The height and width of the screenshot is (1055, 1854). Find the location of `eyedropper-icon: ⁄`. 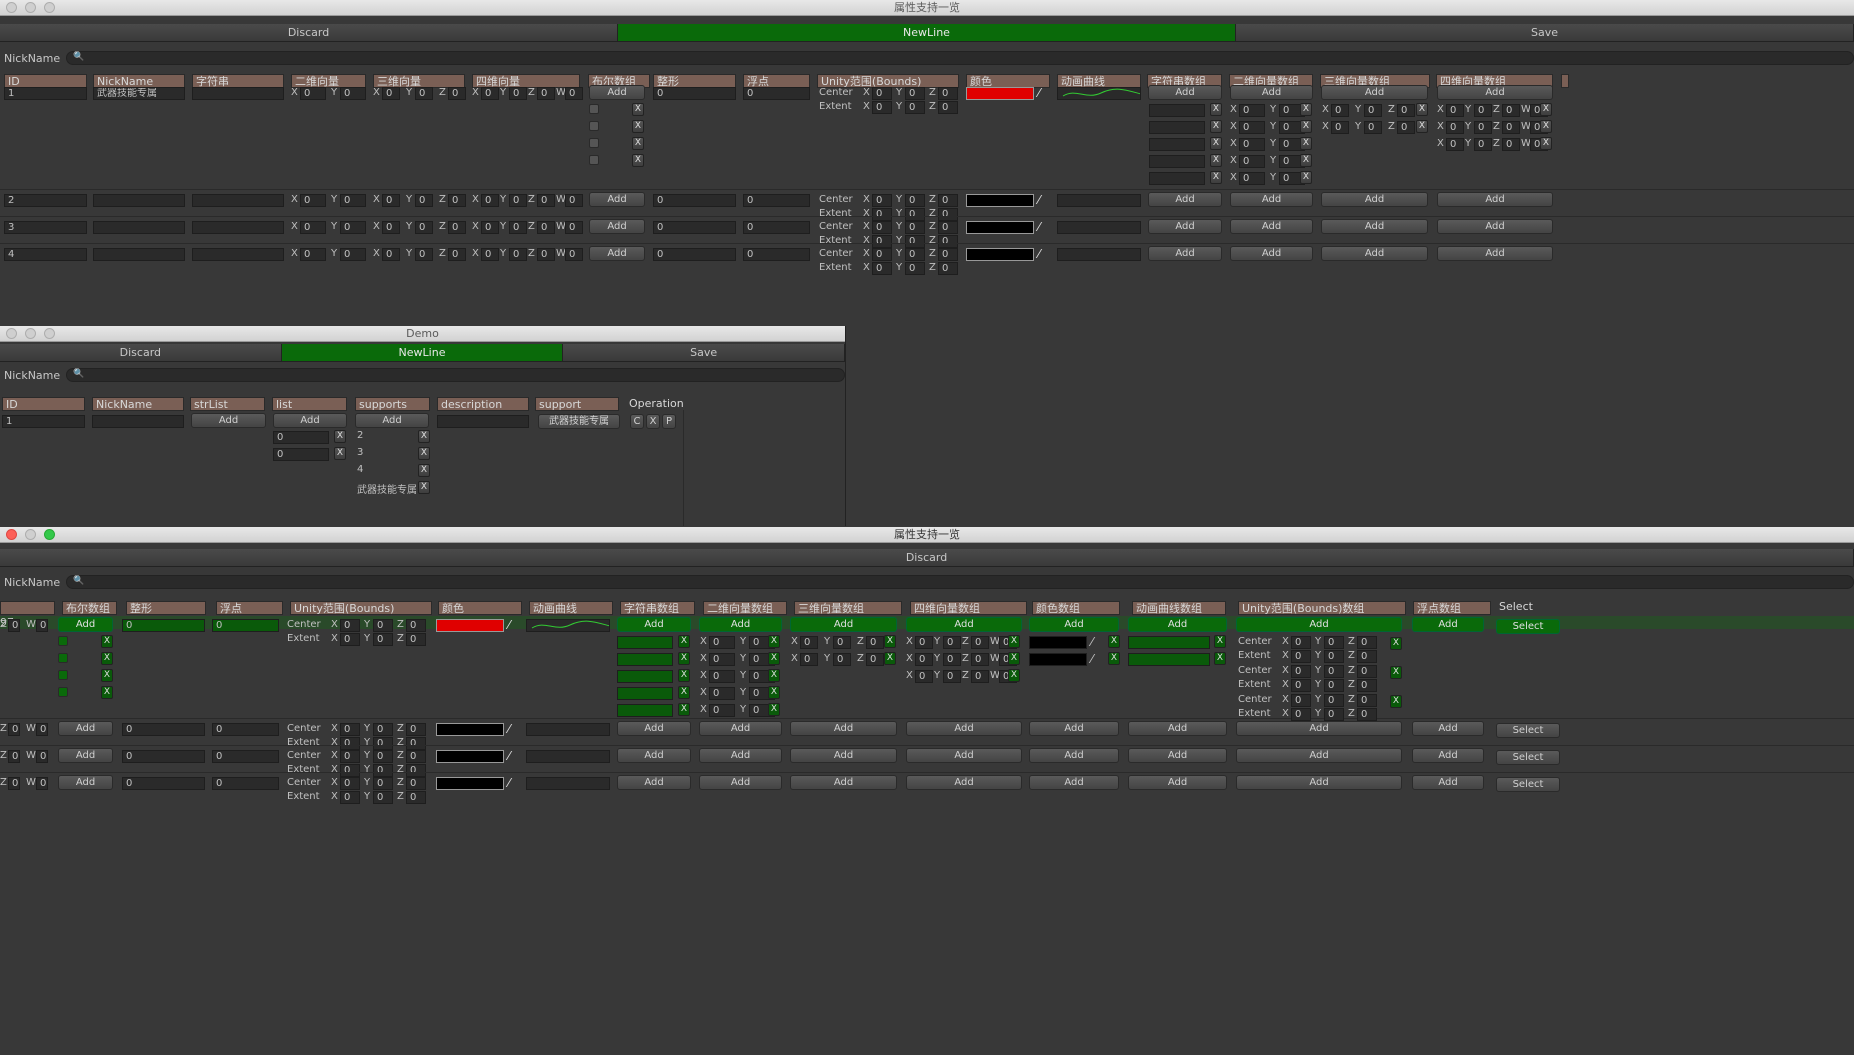

eyedropper-icon: ⁄ is located at coordinates (509, 756).